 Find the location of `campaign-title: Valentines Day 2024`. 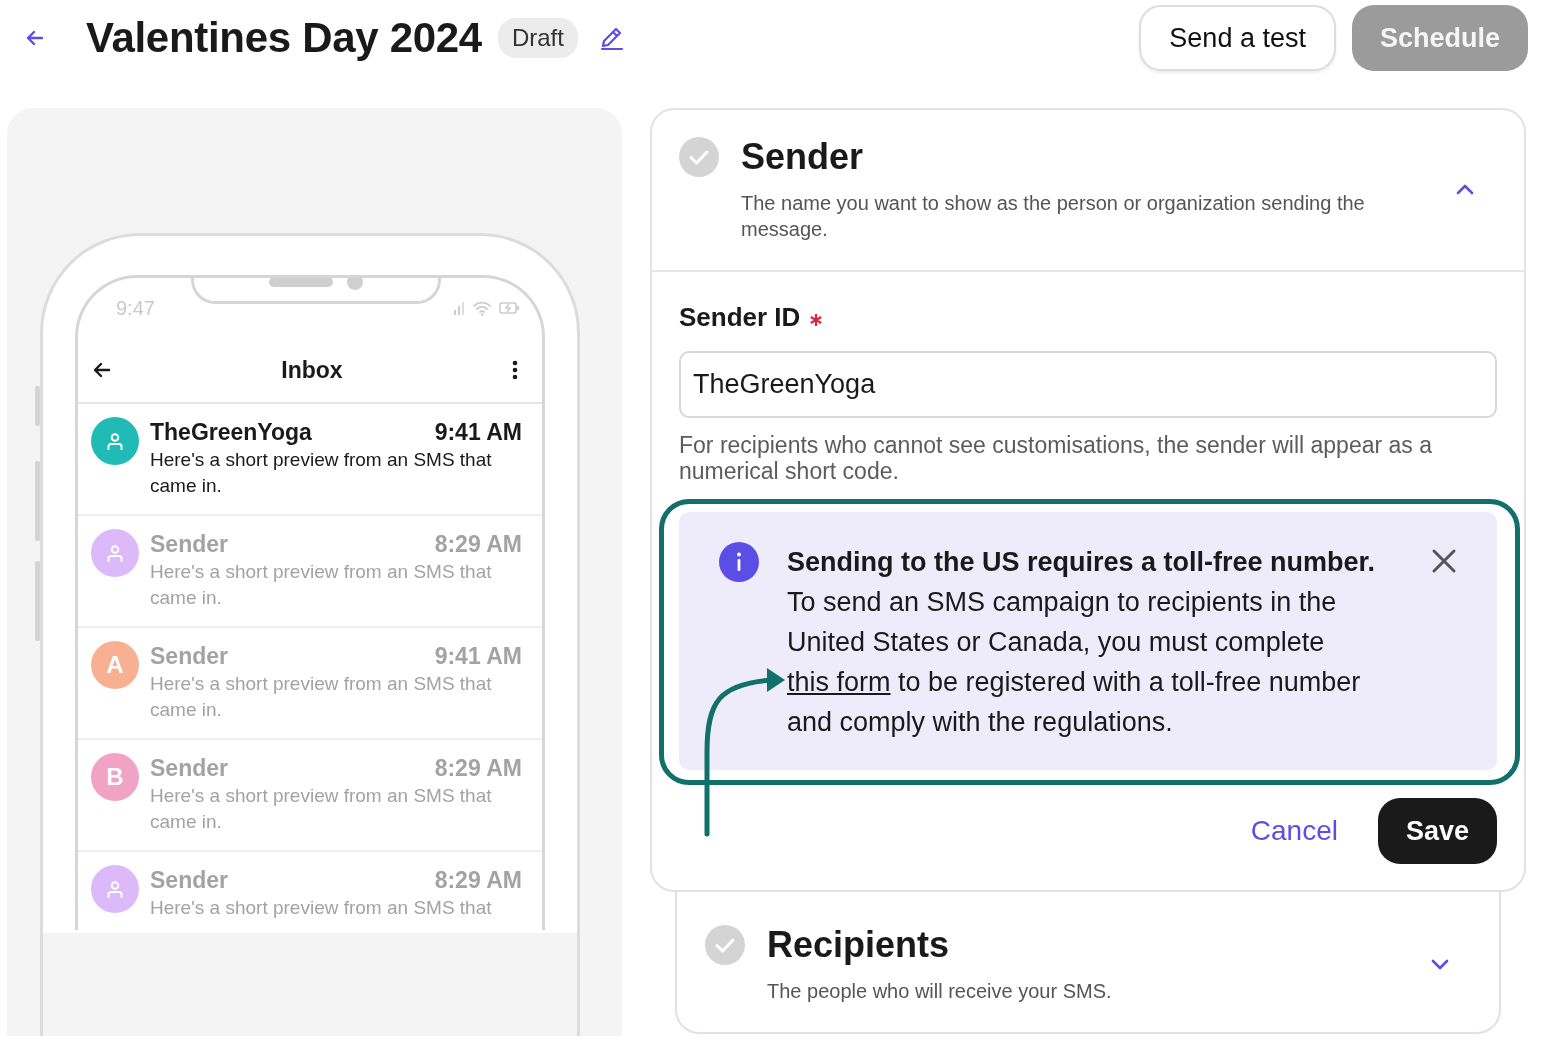

campaign-title: Valentines Day 2024 is located at coordinates (284, 38).